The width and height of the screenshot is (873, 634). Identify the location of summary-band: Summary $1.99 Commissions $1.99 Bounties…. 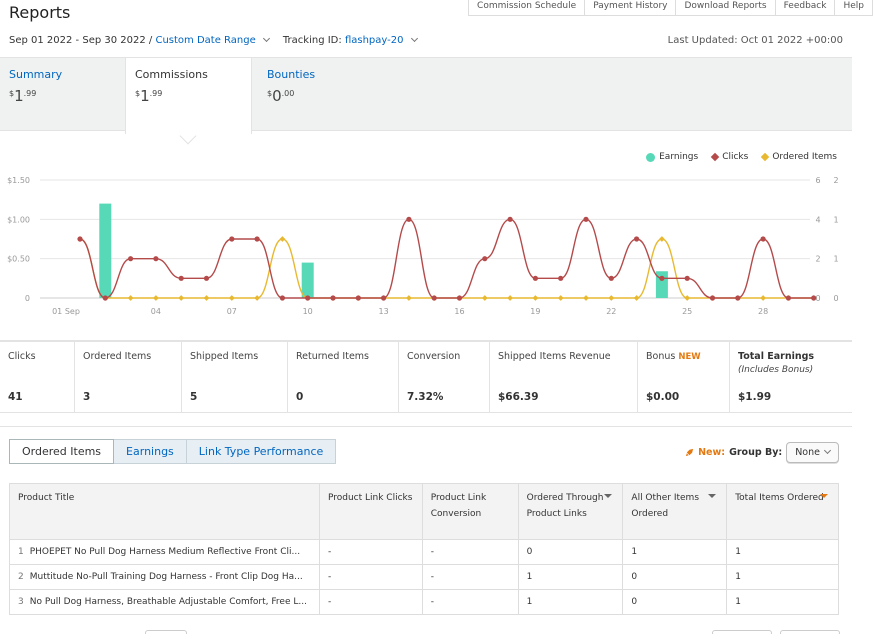
(426, 95).